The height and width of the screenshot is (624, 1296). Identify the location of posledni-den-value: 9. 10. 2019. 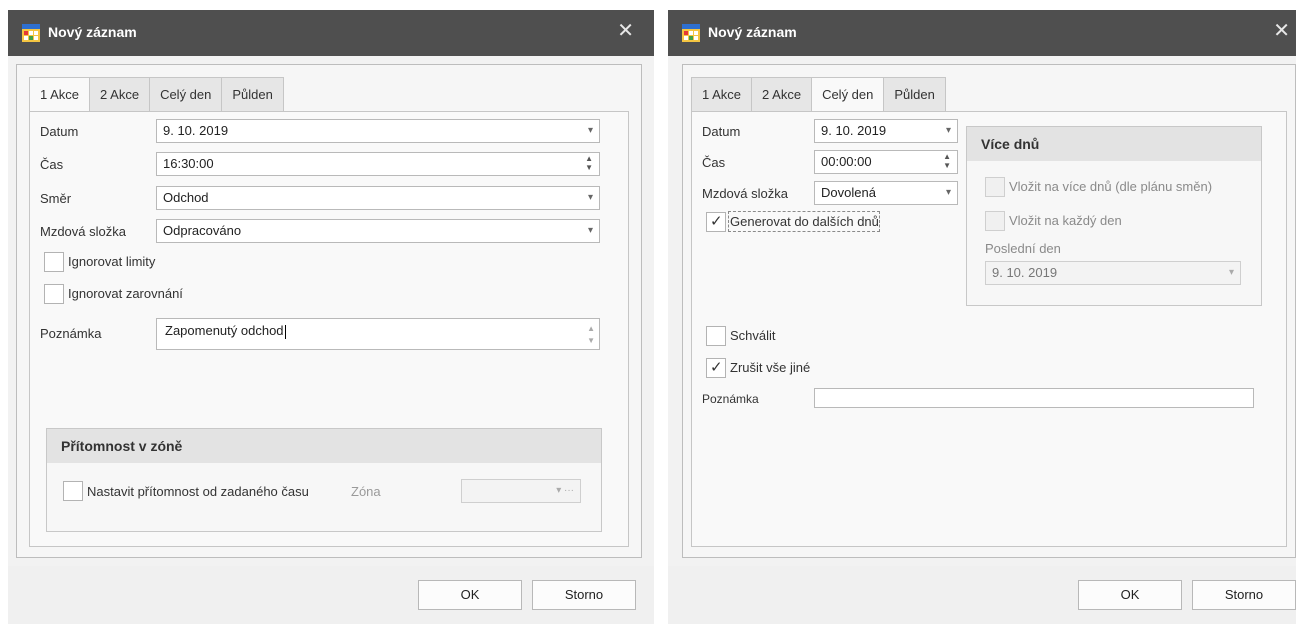
(1025, 272).